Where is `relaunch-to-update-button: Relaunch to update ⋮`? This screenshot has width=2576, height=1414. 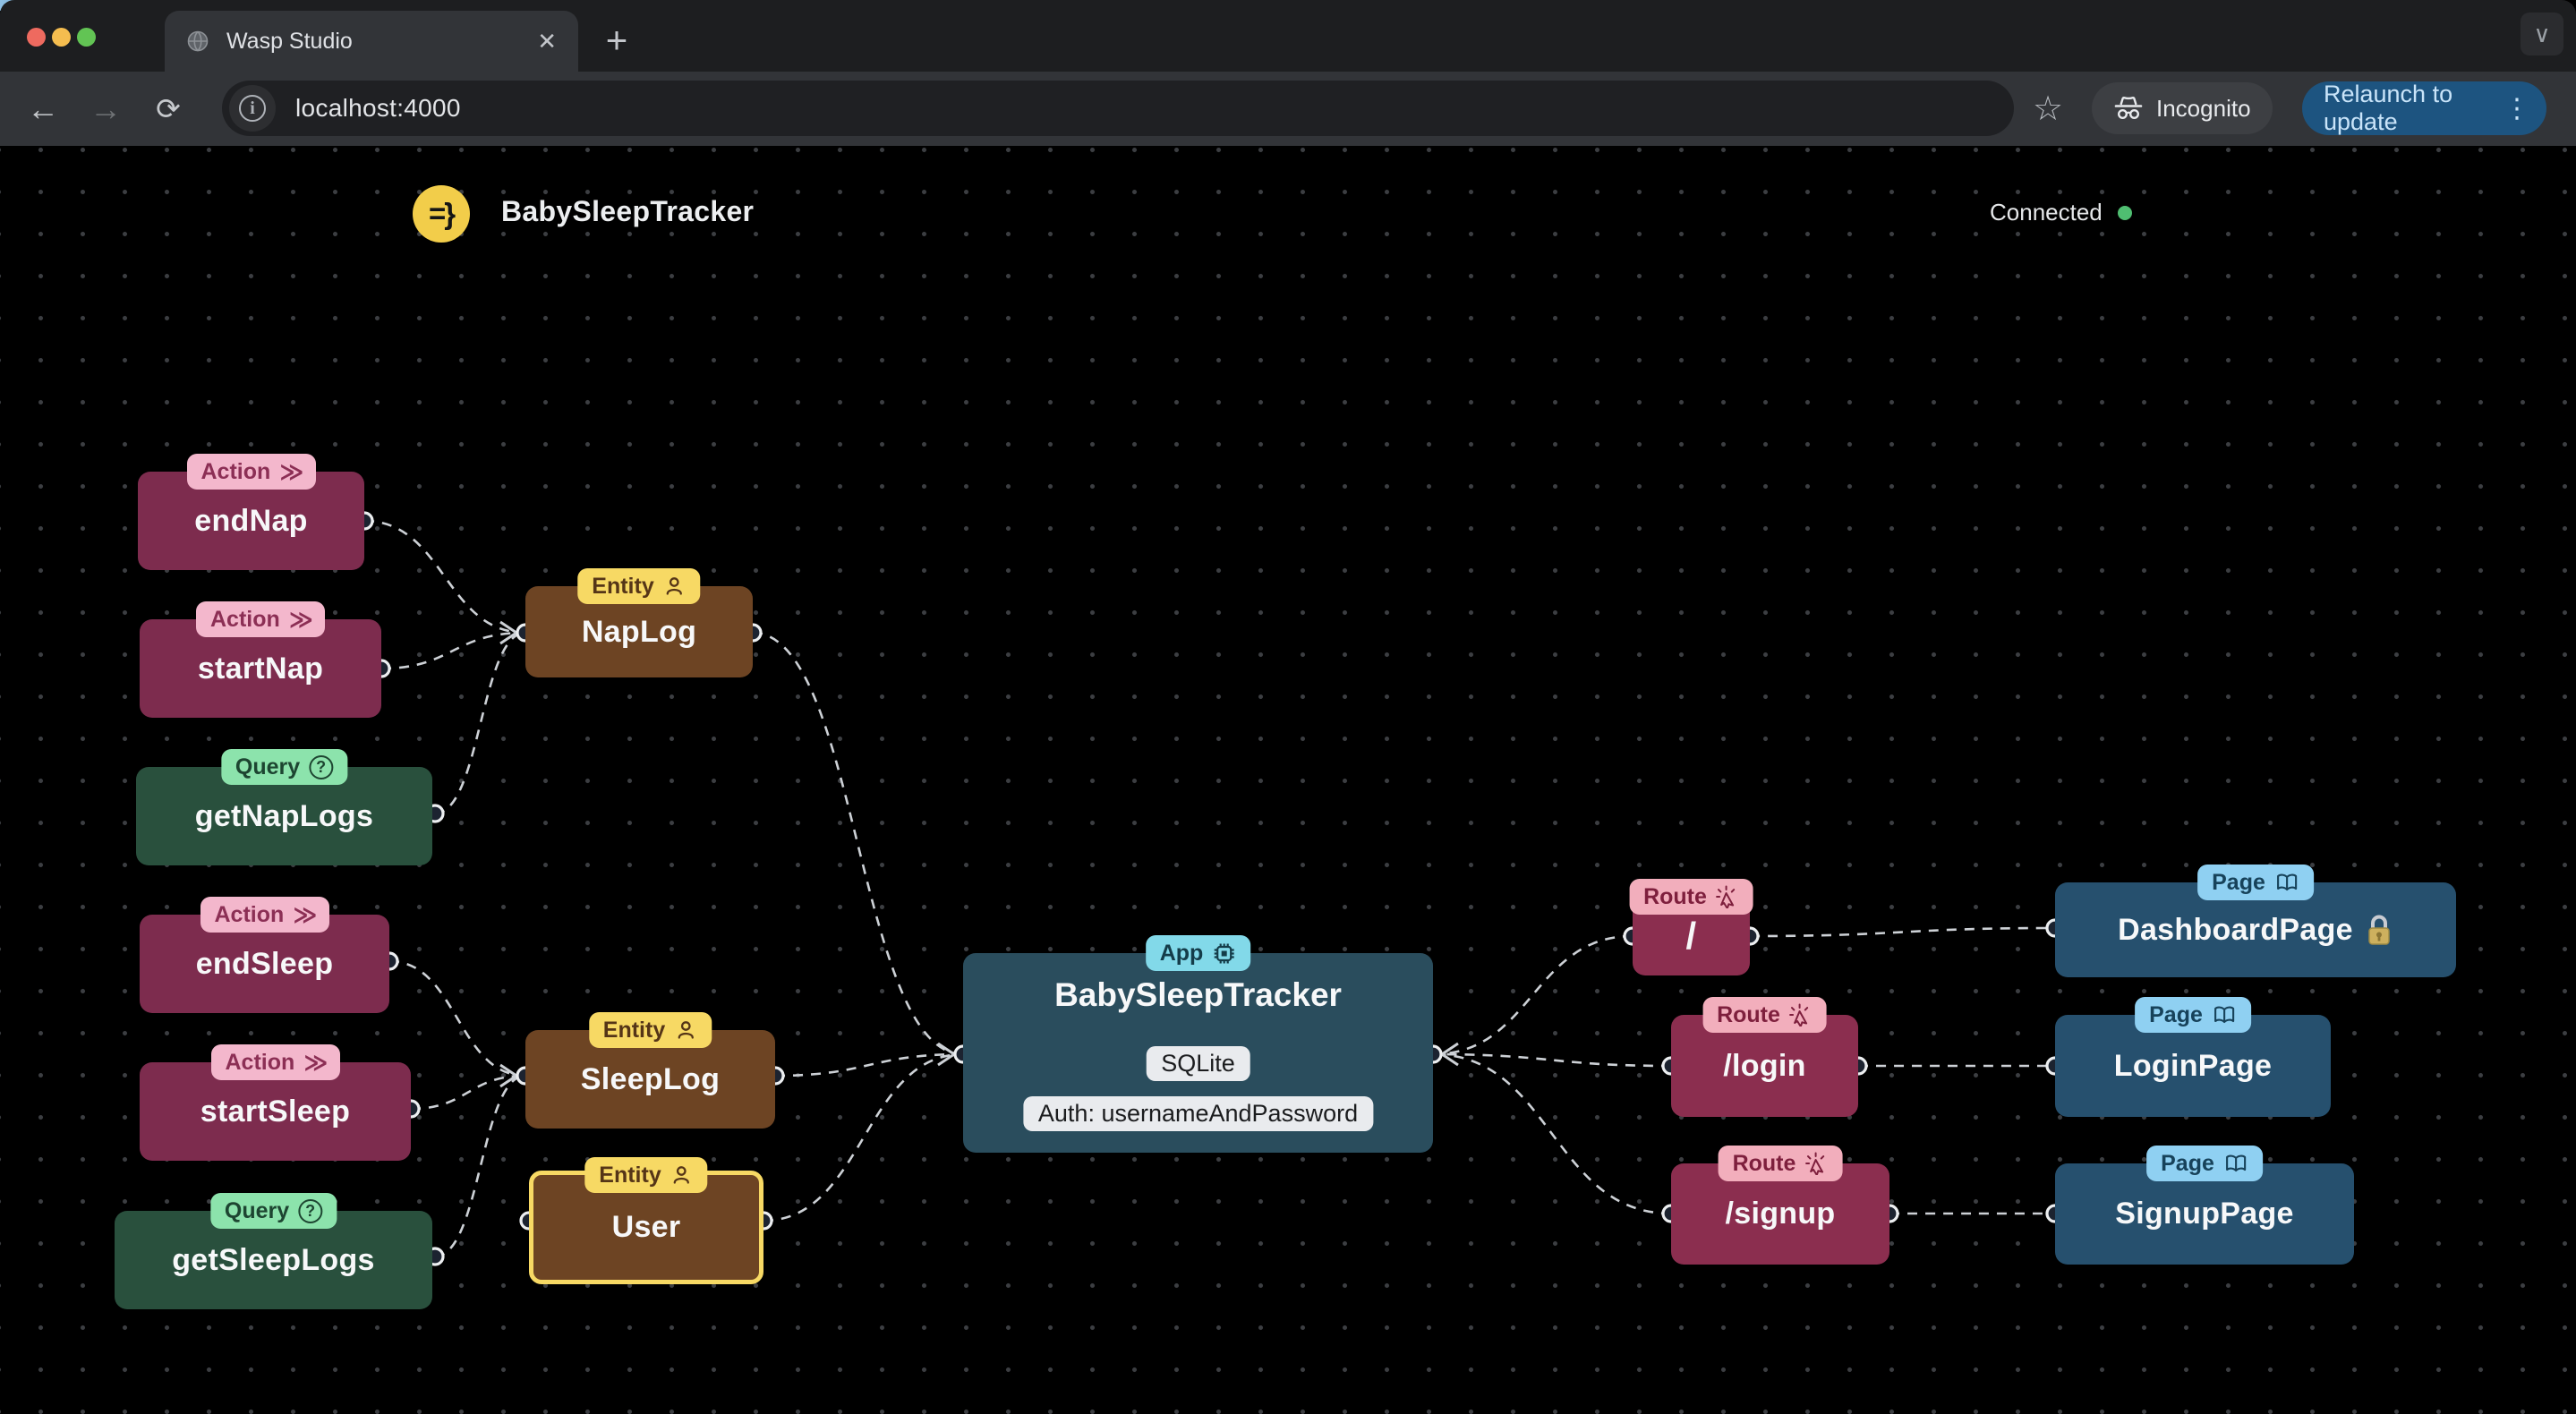 relaunch-to-update-button: Relaunch to update ⋮ is located at coordinates (2424, 108).